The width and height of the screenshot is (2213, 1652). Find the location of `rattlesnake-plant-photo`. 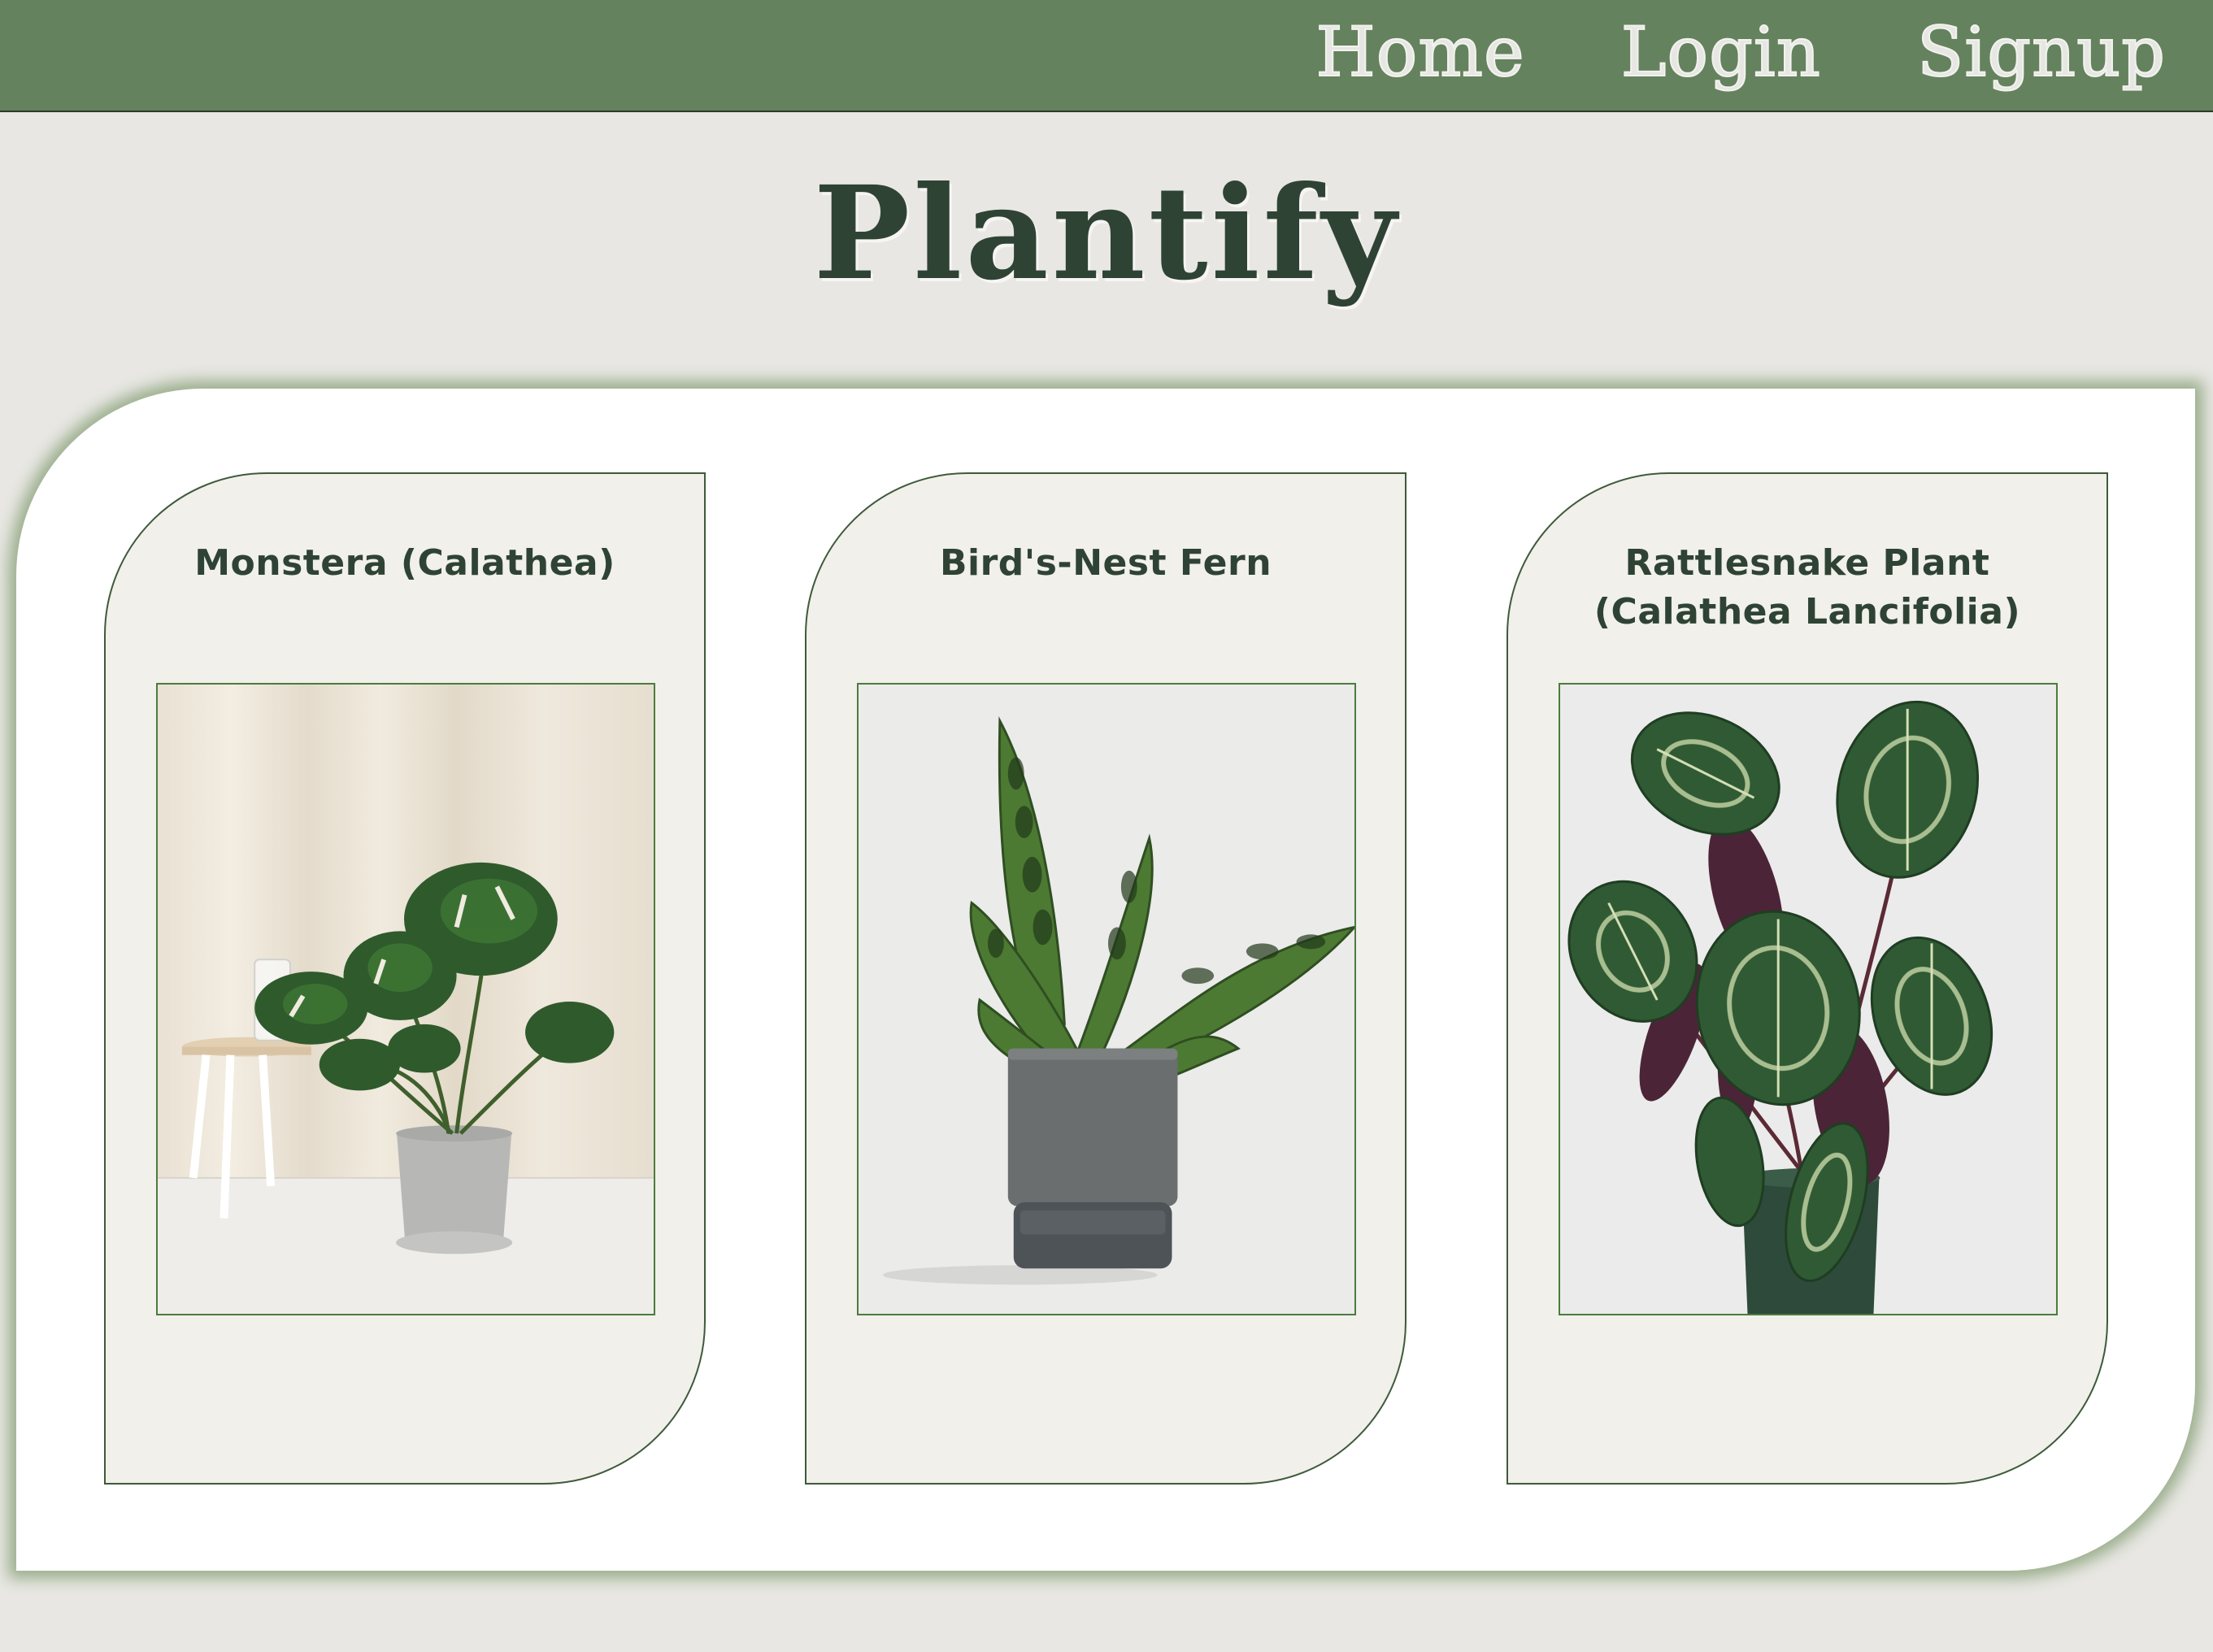

rattlesnake-plant-photo is located at coordinates (1808, 999).